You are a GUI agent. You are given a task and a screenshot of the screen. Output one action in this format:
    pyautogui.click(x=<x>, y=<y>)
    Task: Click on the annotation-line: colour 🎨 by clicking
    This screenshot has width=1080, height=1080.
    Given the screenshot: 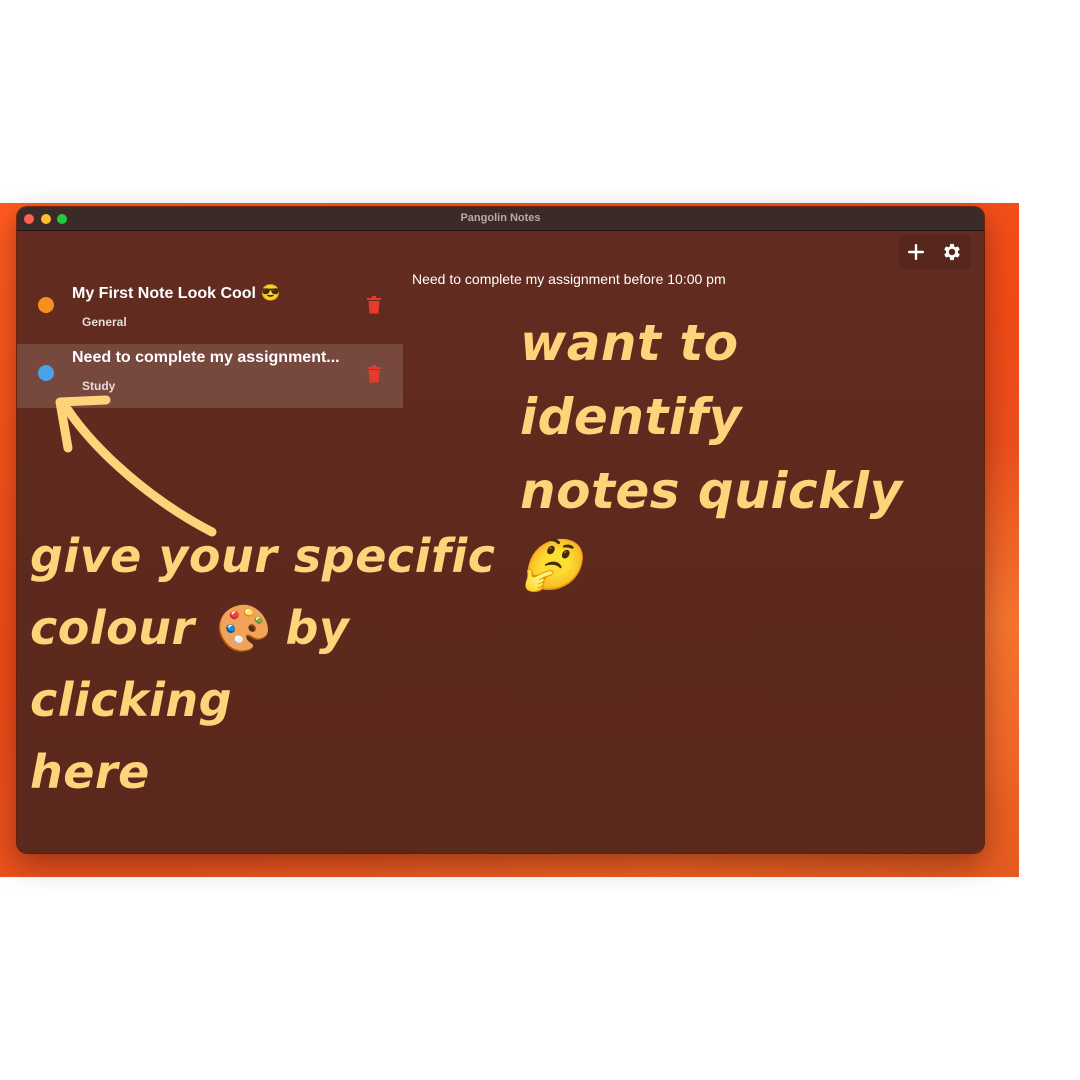 What is the action you would take?
    pyautogui.click(x=190, y=664)
    